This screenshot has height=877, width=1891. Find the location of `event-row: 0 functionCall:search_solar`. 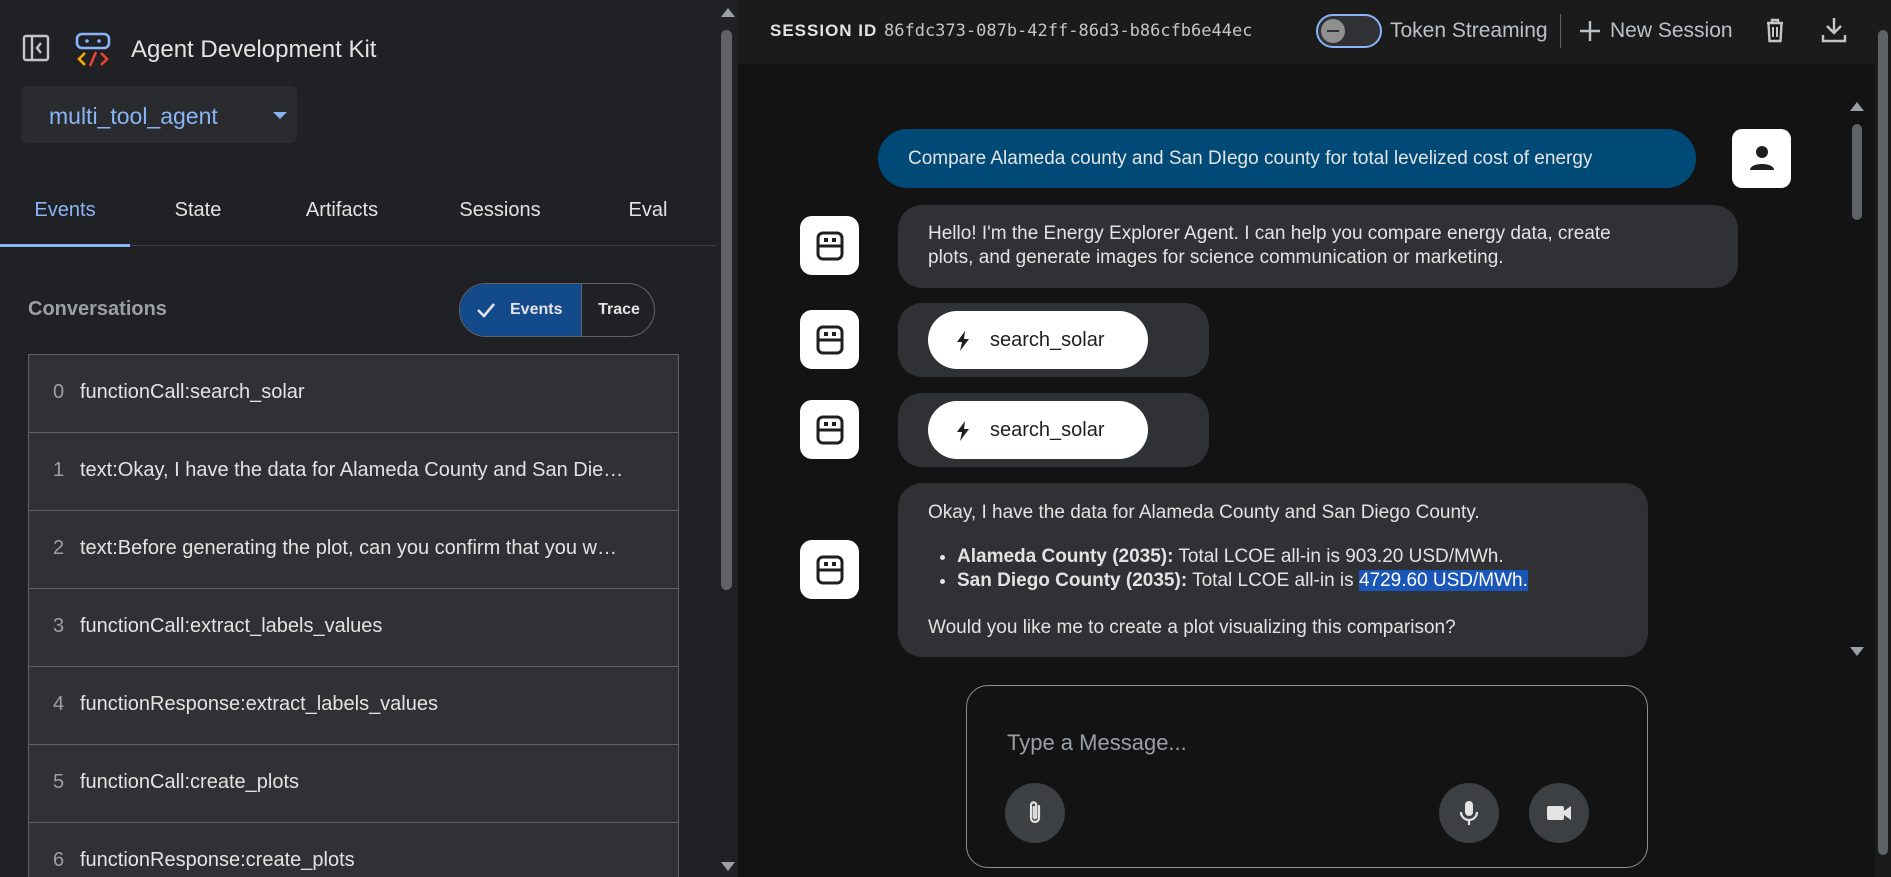

event-row: 0 functionCall:search_solar is located at coordinates (353, 393).